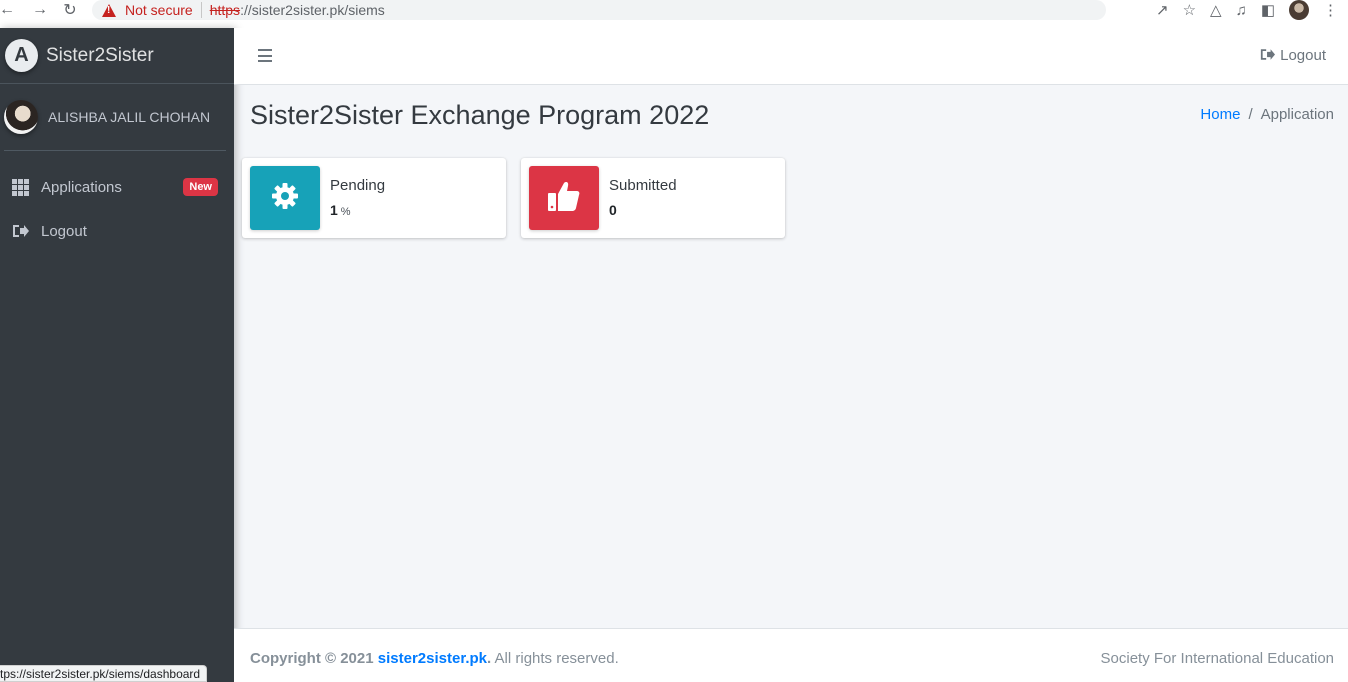 The height and width of the screenshot is (682, 1348). I want to click on copyright-text: Copyright © 2021, so click(312, 658).